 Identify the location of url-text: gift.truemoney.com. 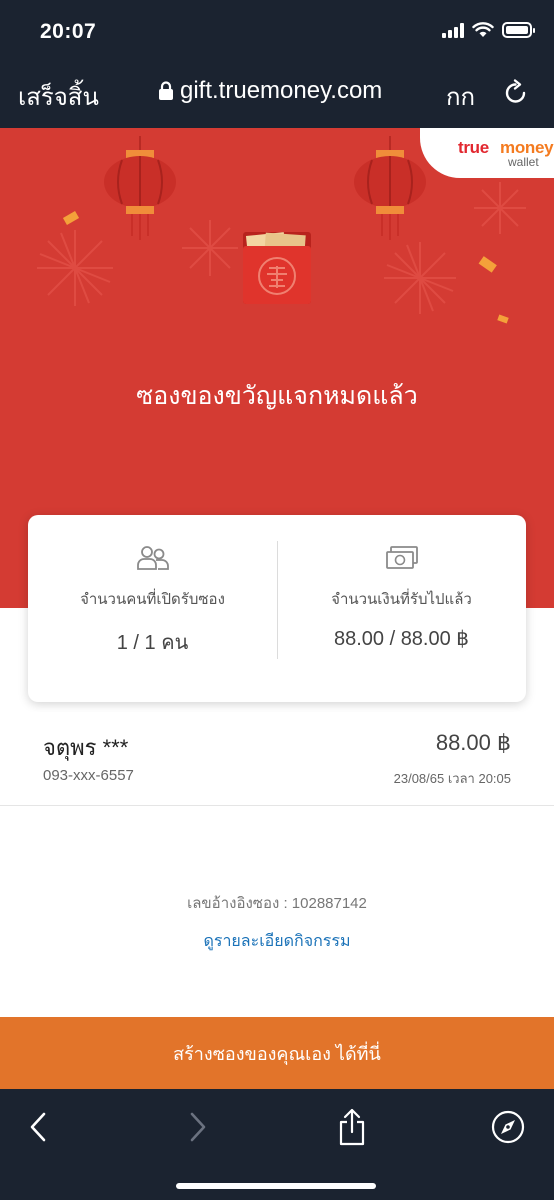
(281, 90).